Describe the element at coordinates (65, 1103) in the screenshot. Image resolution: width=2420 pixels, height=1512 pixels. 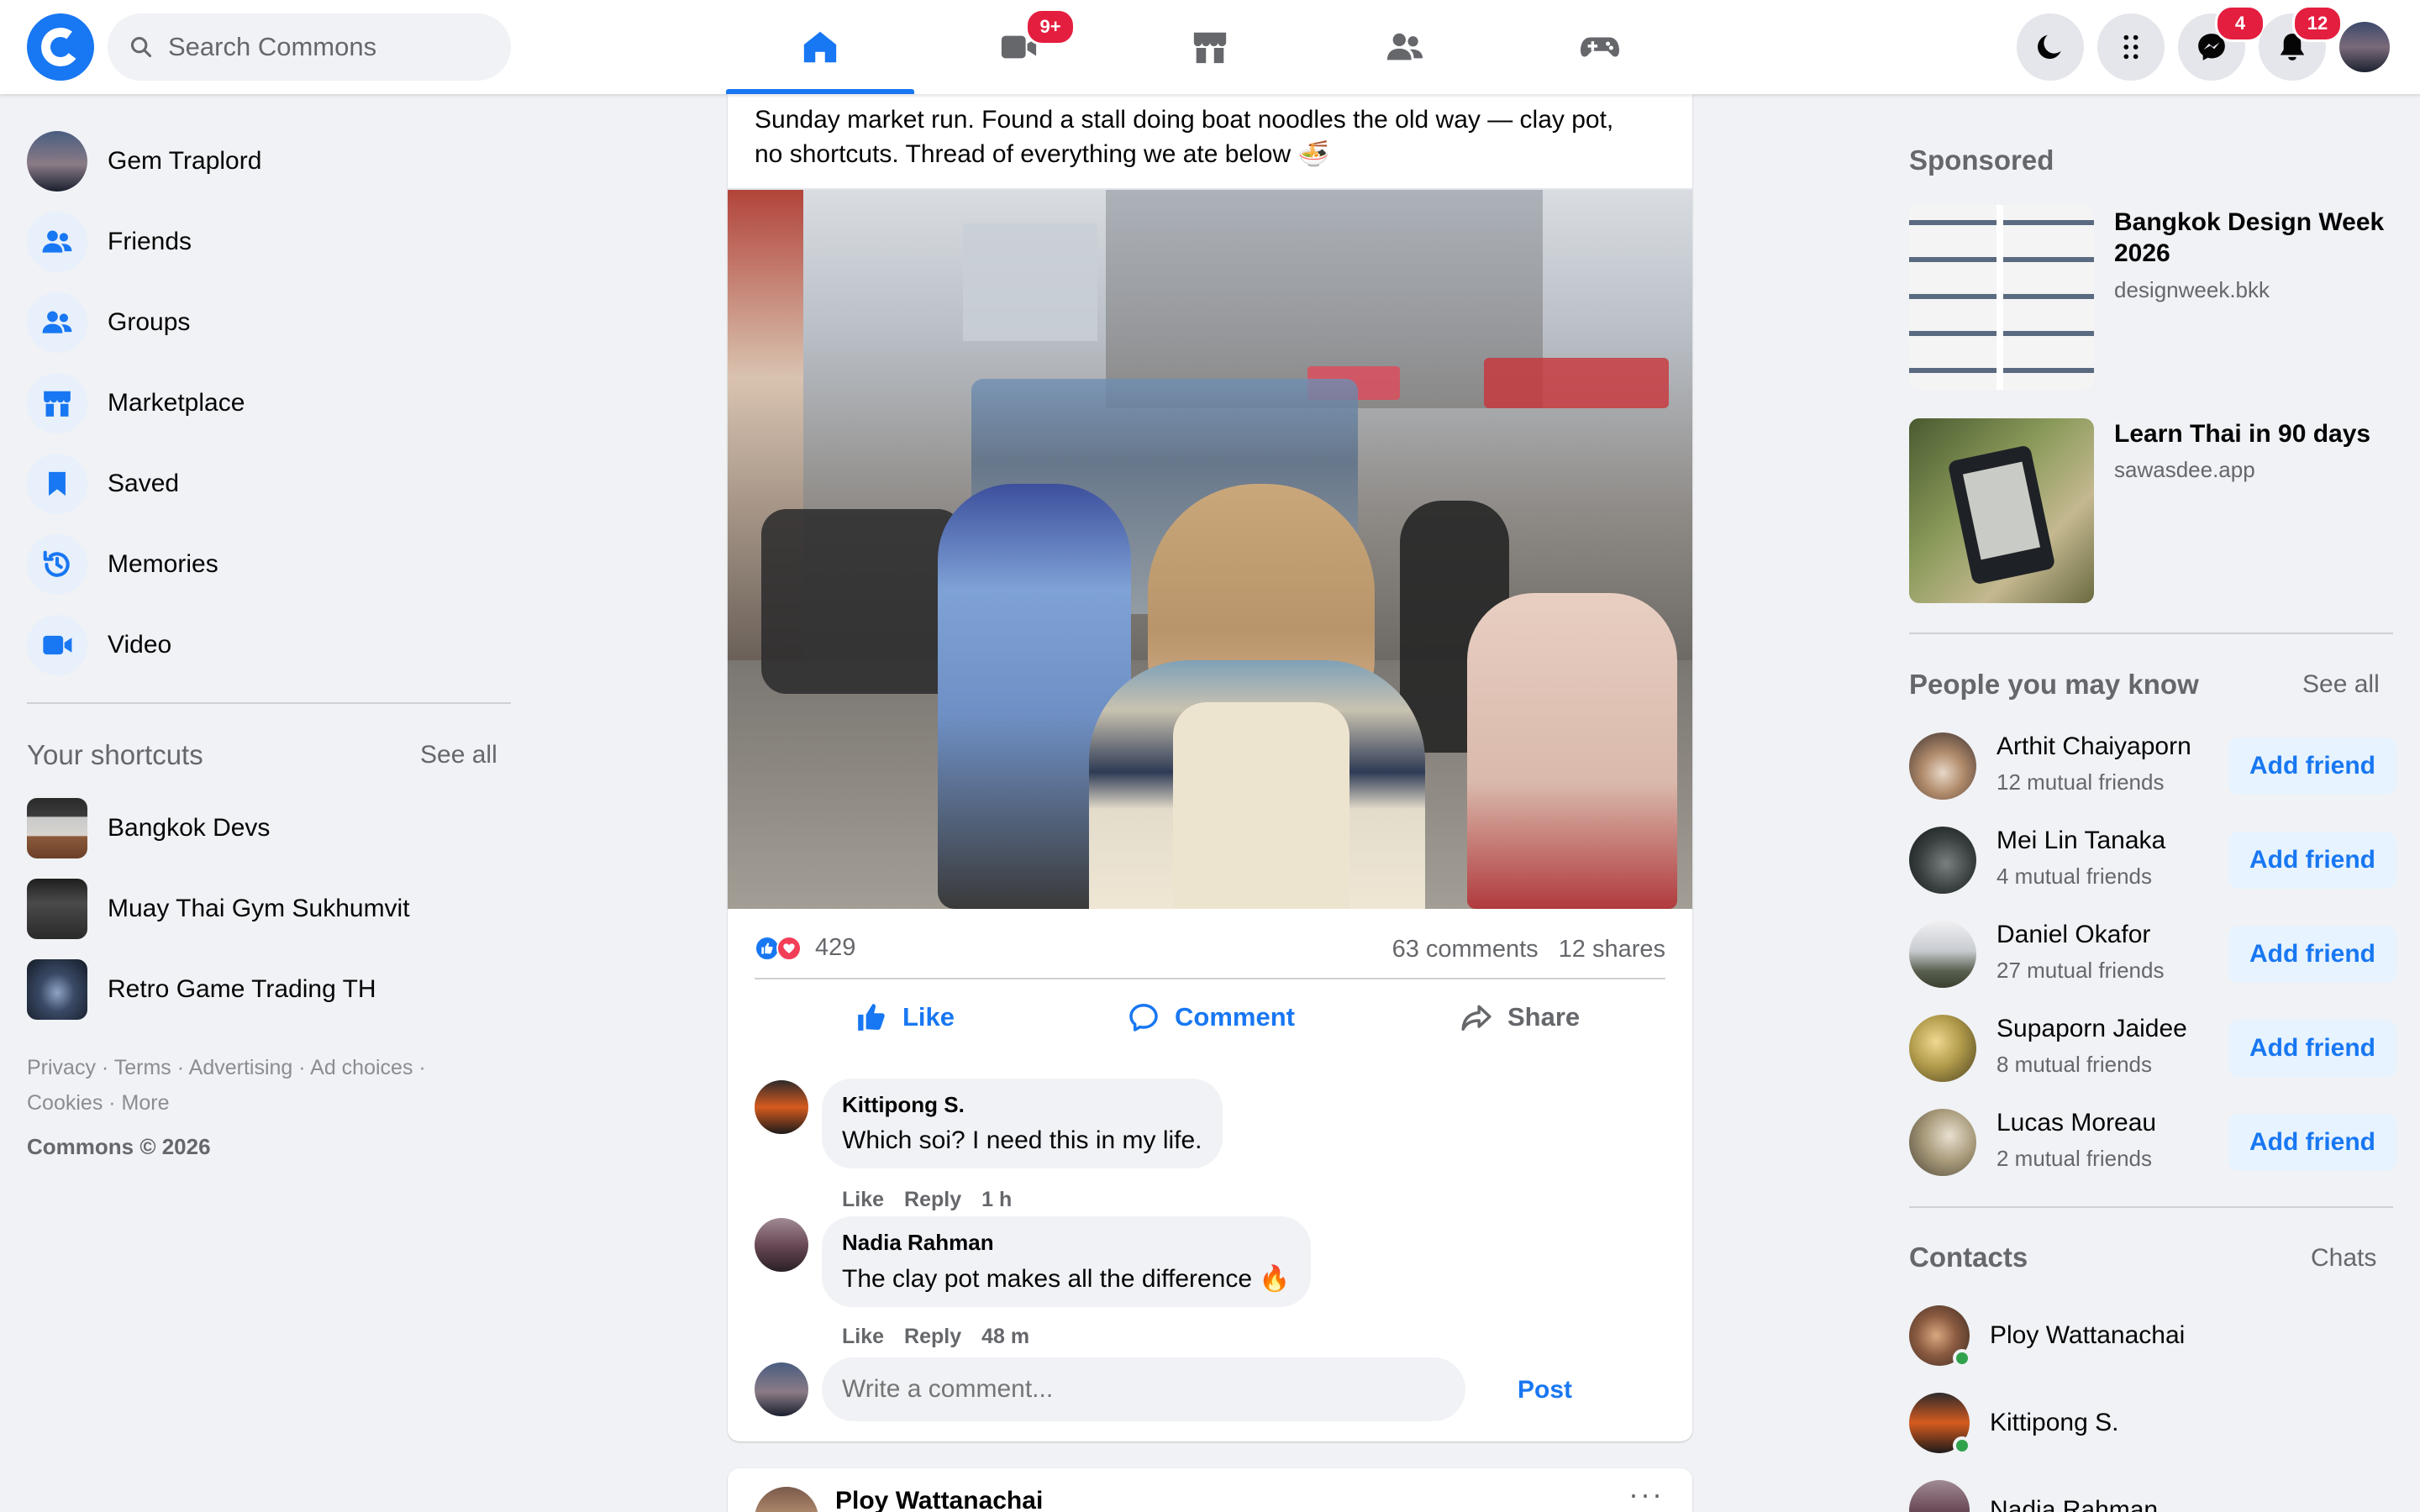
I see `cookies-link: Cookies` at that location.